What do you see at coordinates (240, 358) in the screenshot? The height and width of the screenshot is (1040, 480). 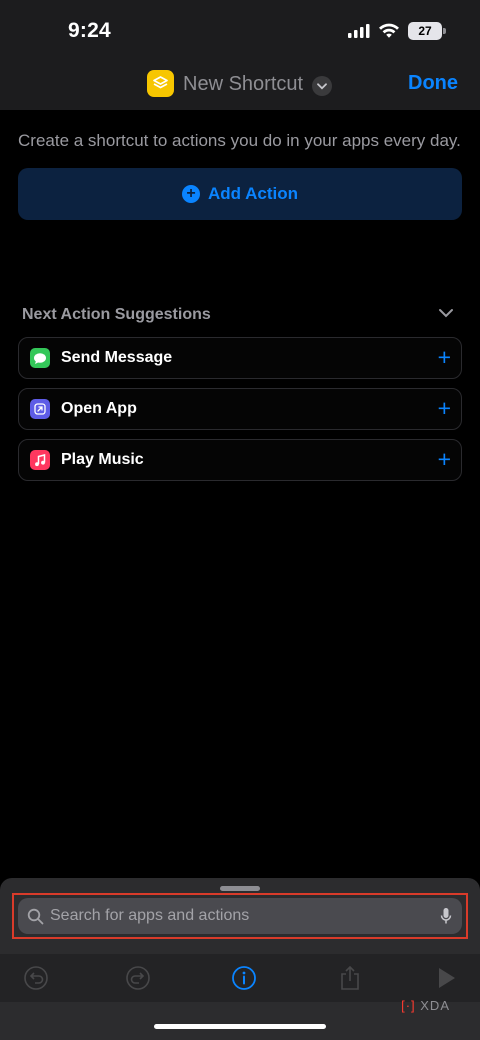 I see `suggestion-send-message: Send Message +` at bounding box center [240, 358].